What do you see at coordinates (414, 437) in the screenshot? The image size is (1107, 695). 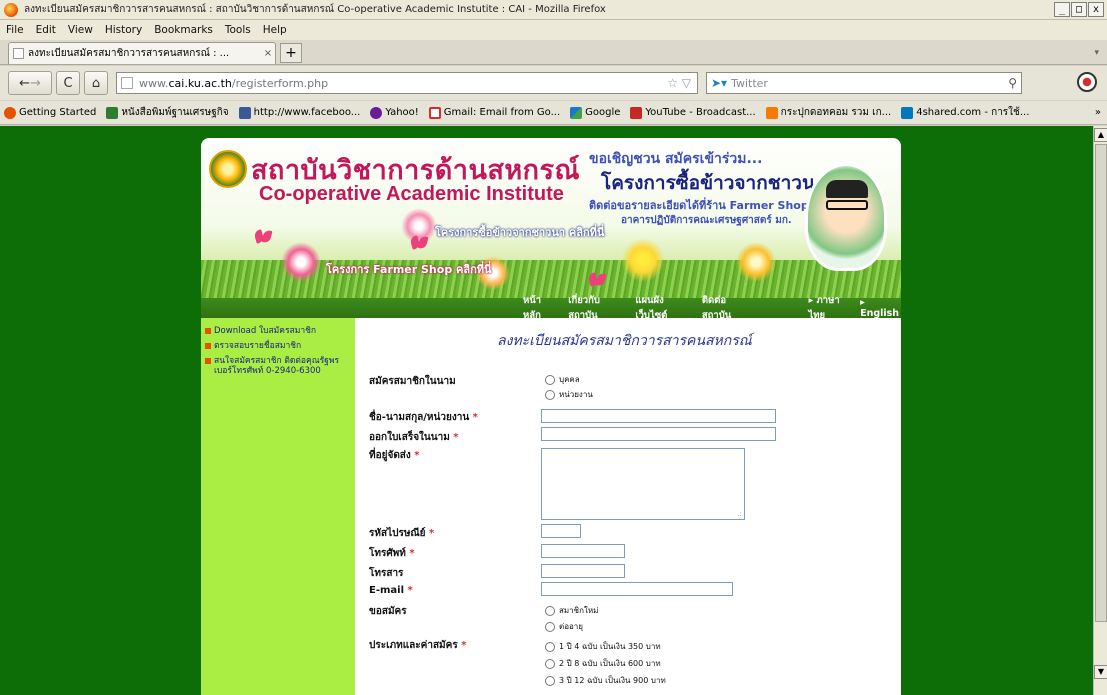 I see `receipt-label: ออกใบเสร็จในนาม *` at bounding box center [414, 437].